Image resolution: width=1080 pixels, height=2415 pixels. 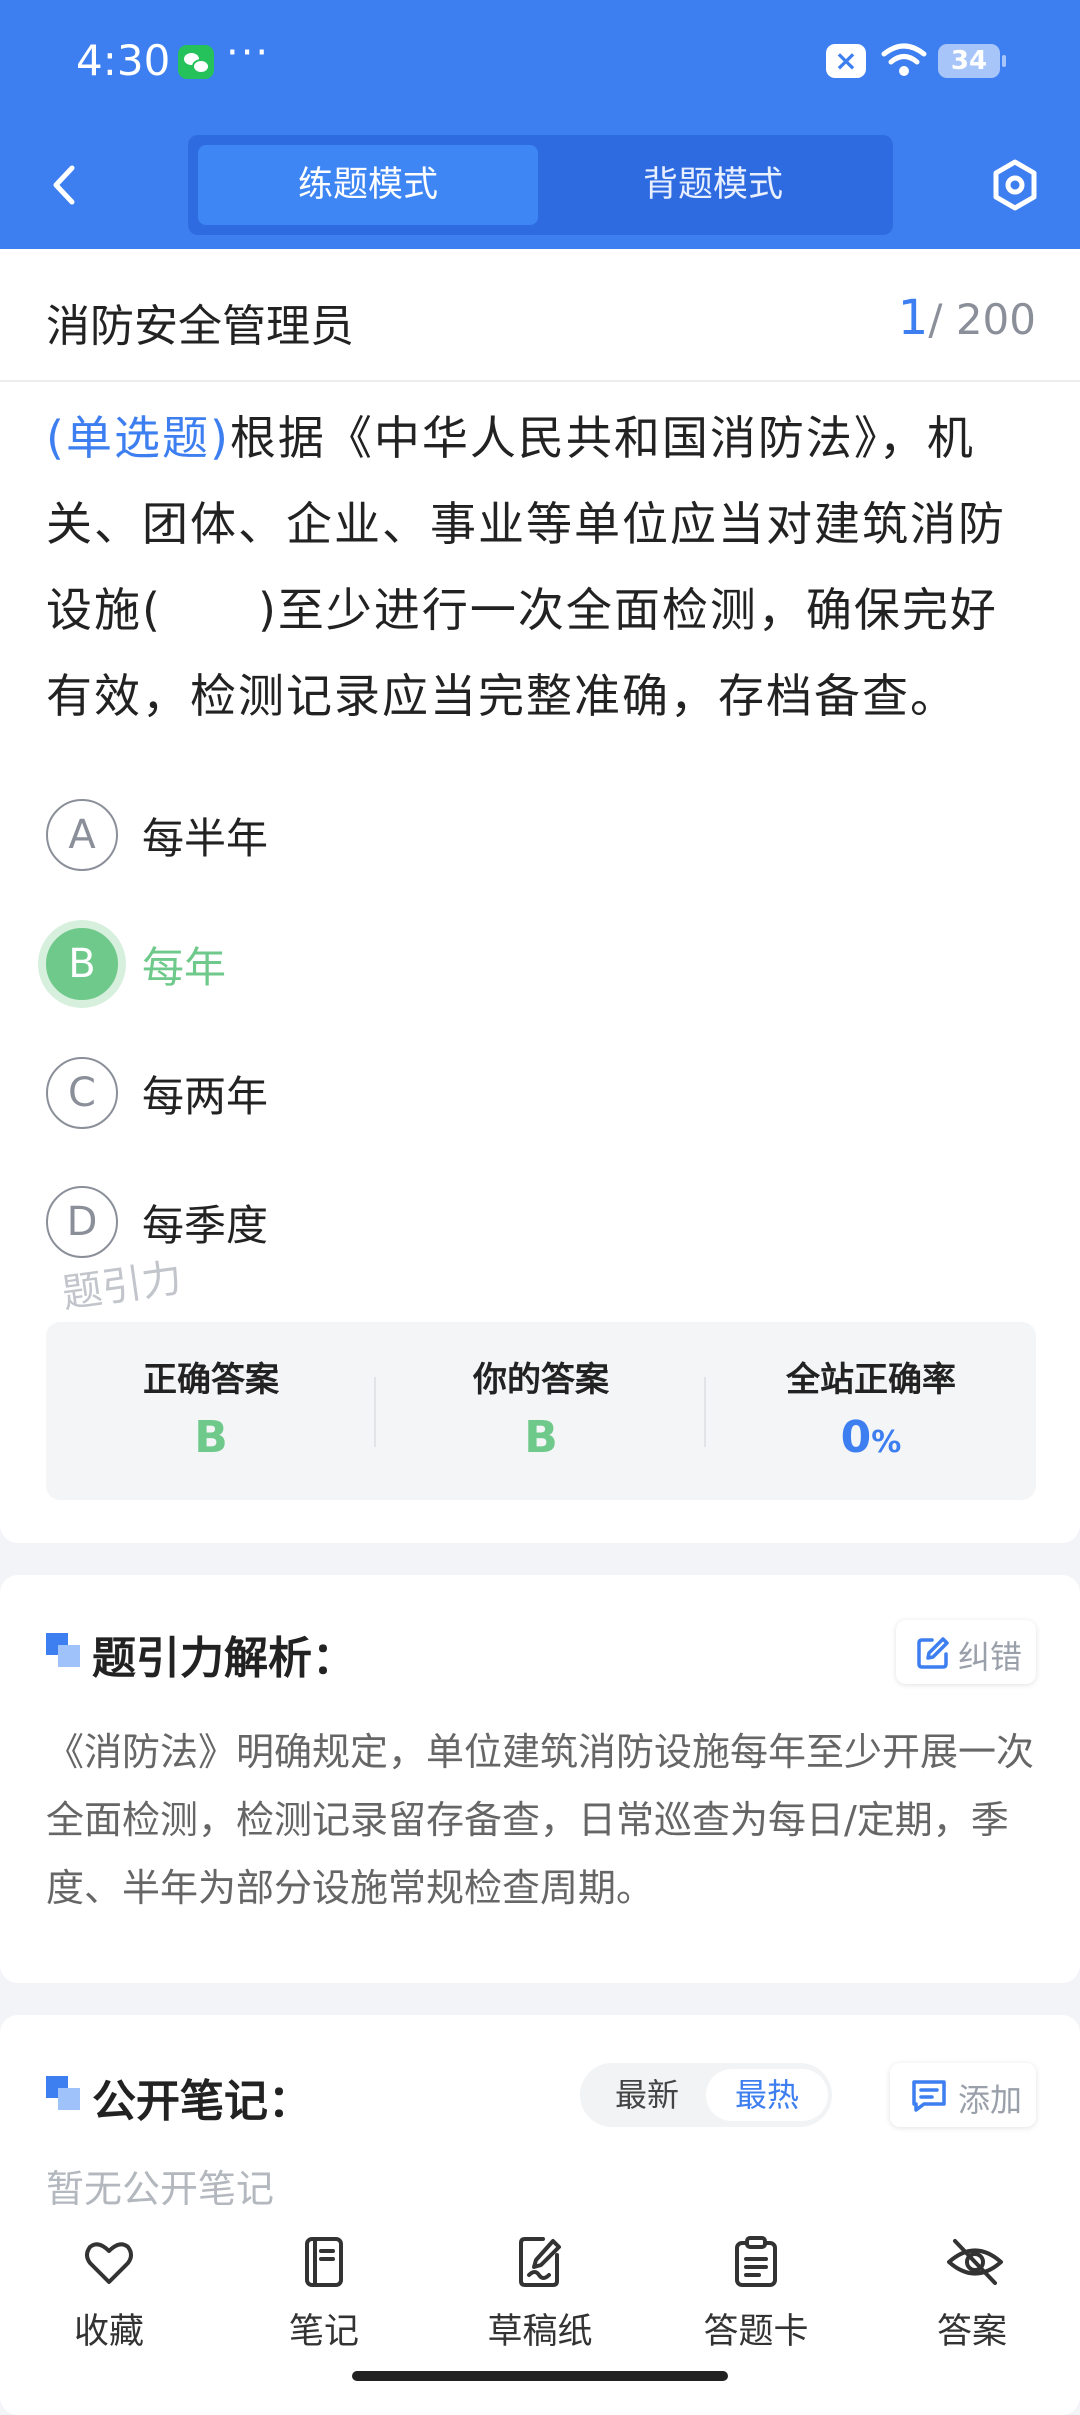 What do you see at coordinates (541, 1437) in the screenshot?
I see `your-answer-value: B` at bounding box center [541, 1437].